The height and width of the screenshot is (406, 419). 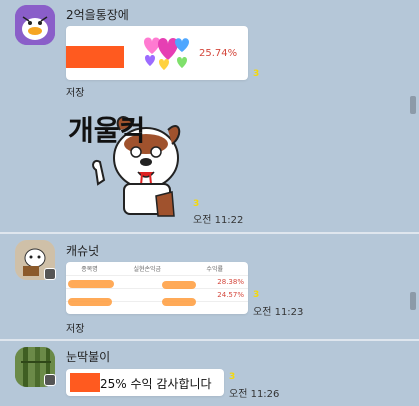 I want to click on crying-dog-sticker-icon: 개울컥, so click(x=124, y=165).